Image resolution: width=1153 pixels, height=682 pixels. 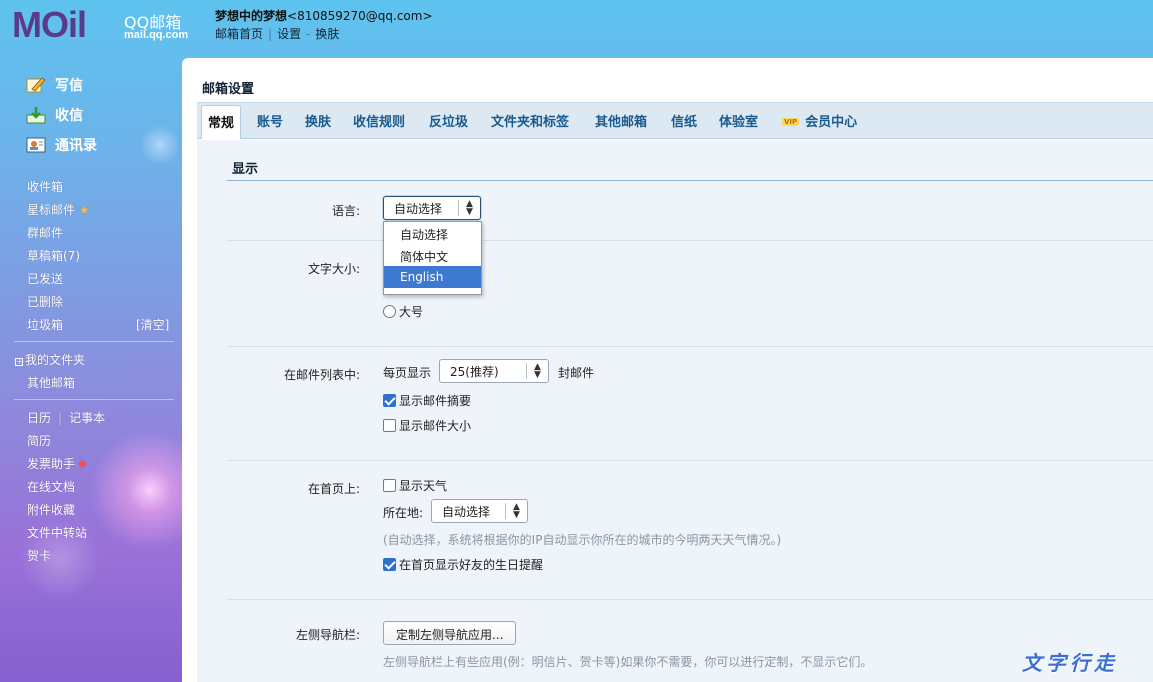 What do you see at coordinates (84, 210) in the screenshot?
I see `star-icon: ★` at bounding box center [84, 210].